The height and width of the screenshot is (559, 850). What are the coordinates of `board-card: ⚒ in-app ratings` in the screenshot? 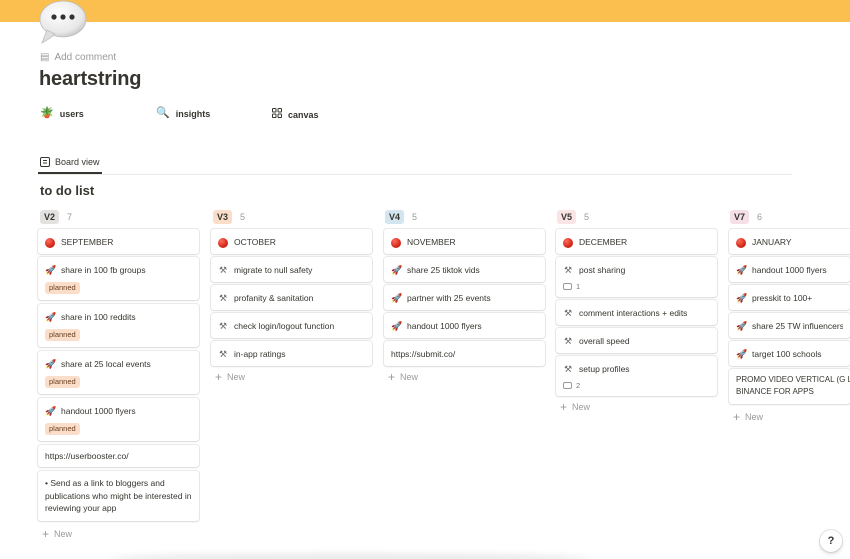 It's located at (291, 353).